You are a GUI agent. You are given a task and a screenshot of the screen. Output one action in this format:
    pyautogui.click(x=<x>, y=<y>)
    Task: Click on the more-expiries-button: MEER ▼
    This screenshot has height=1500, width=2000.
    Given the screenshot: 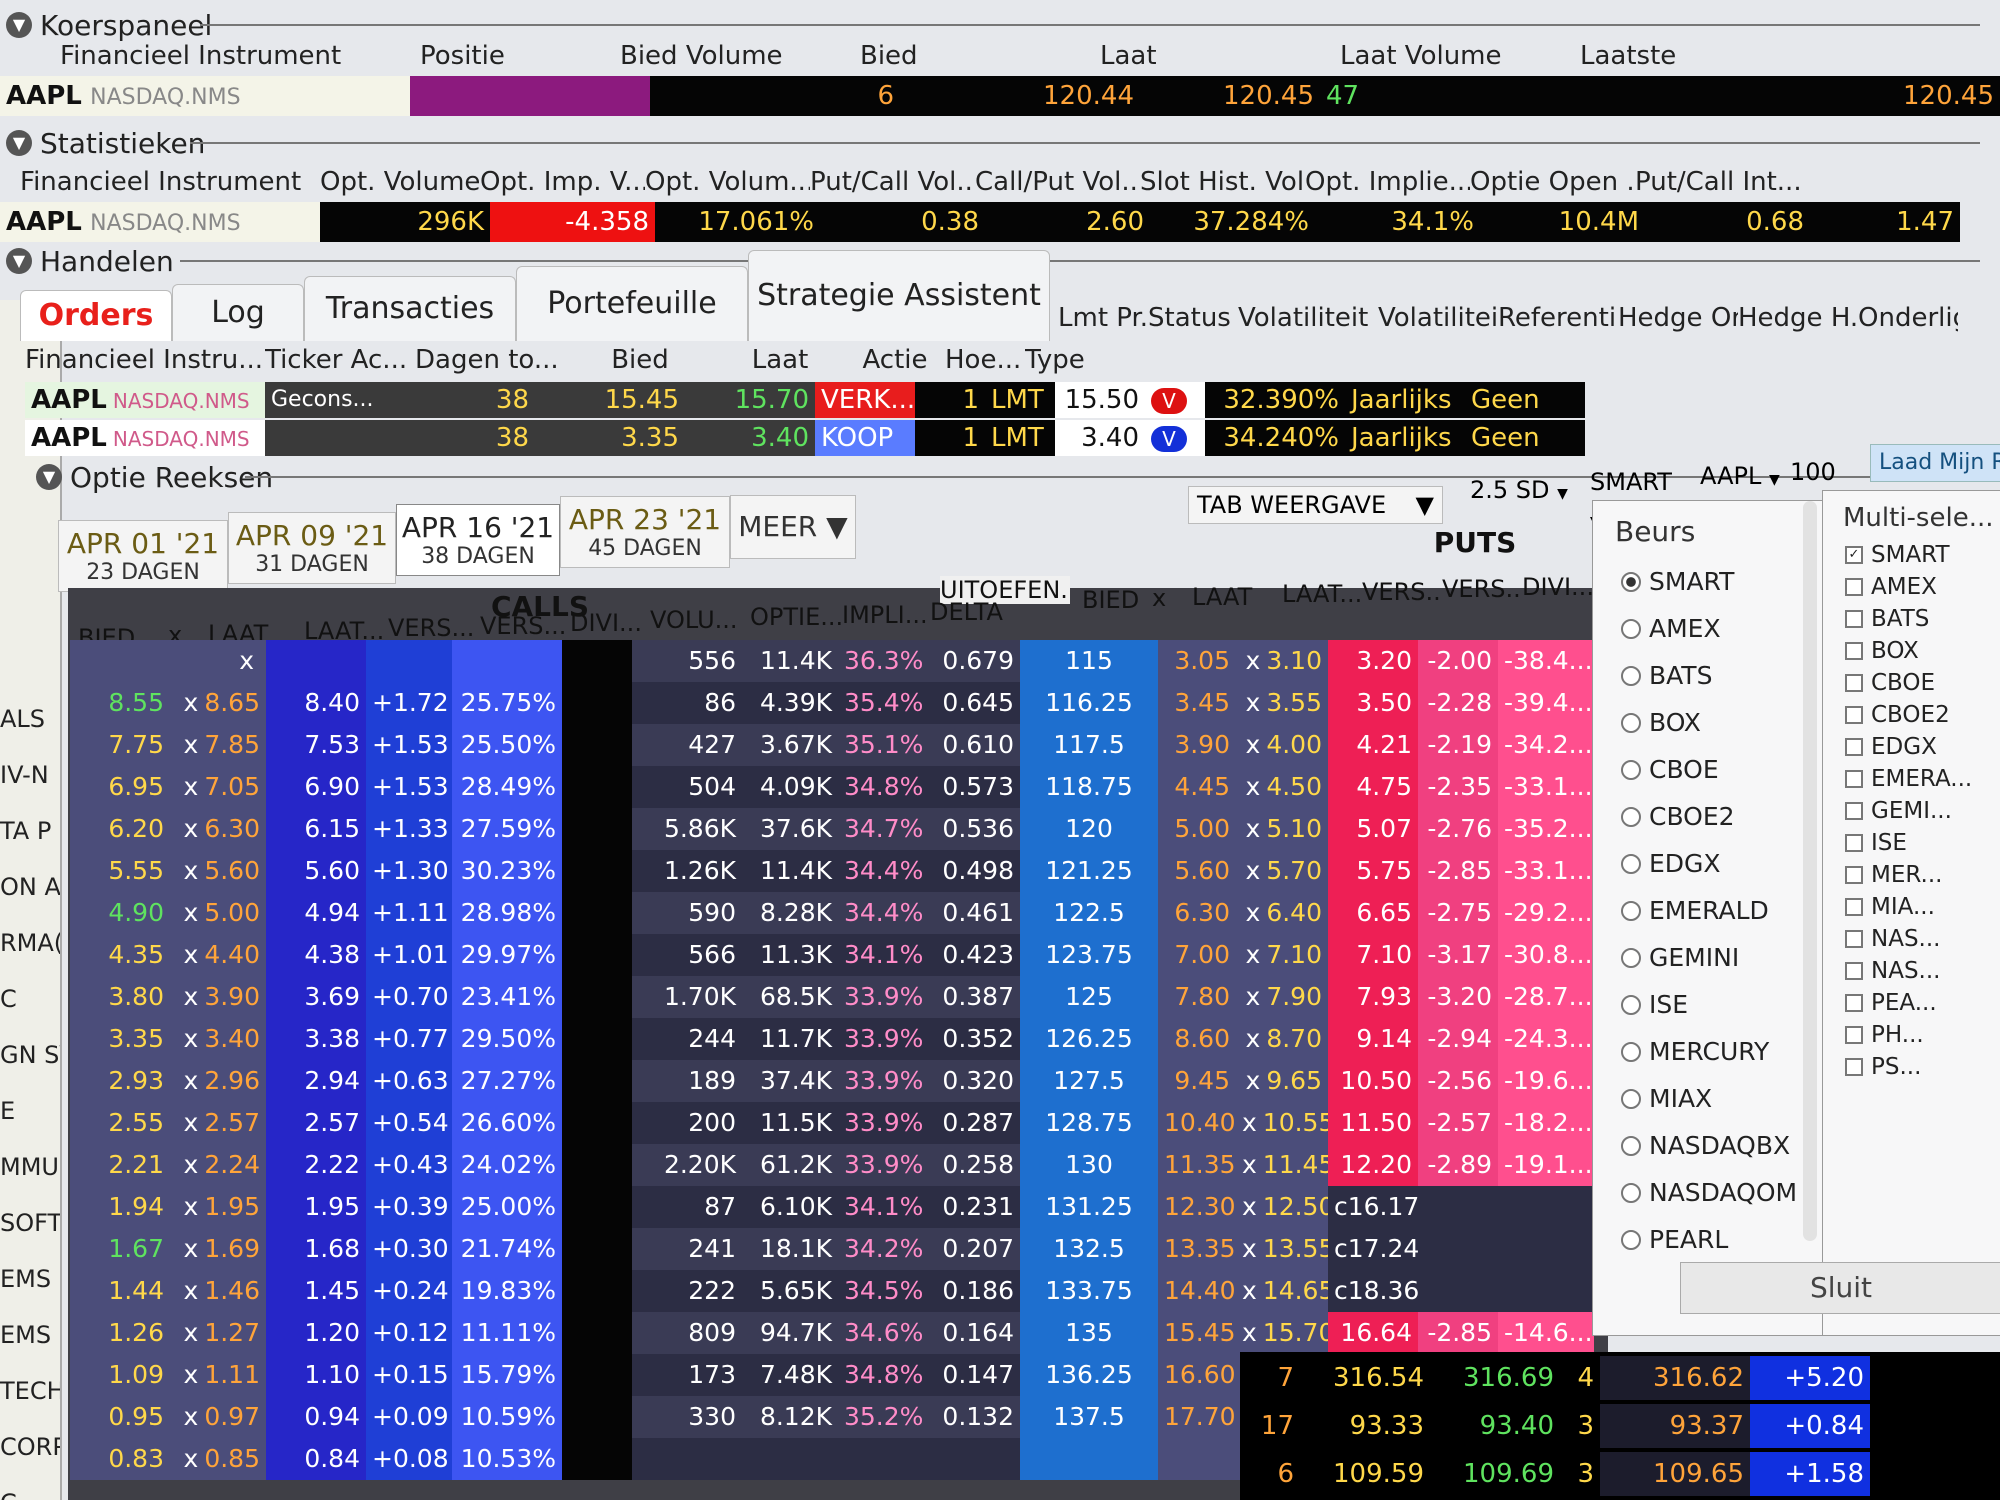 What is the action you would take?
    pyautogui.click(x=793, y=527)
    